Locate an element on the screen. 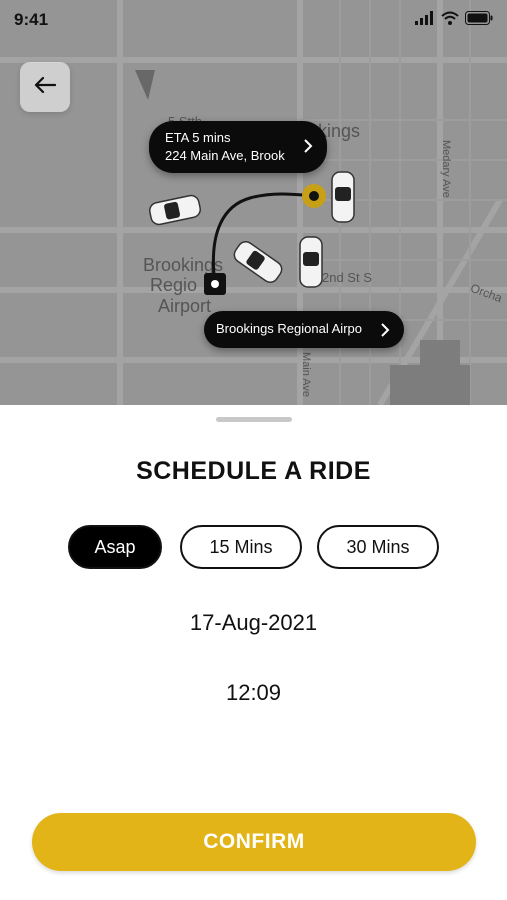  wifi-icon is located at coordinates (450, 20).